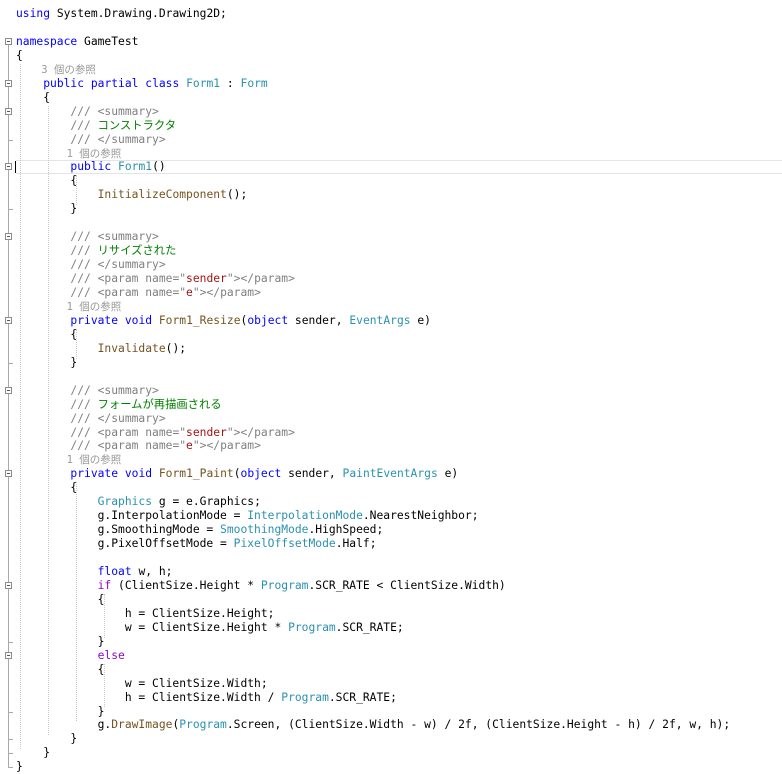 Image resolution: width=782 pixels, height=774 pixels. I want to click on code-line: /// <summary>, so click(399, 391).